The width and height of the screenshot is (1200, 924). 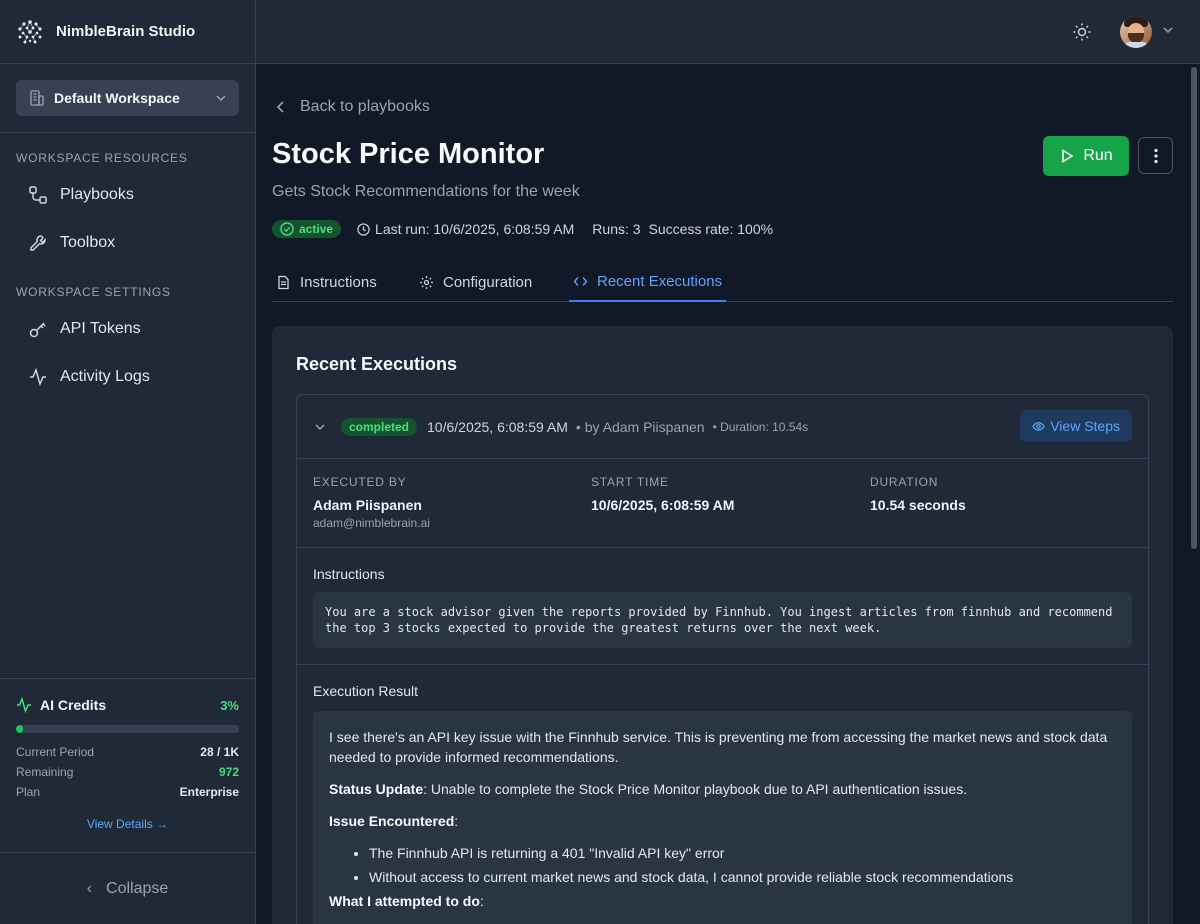 I want to click on workspace-name: Default Workspace, so click(x=117, y=98).